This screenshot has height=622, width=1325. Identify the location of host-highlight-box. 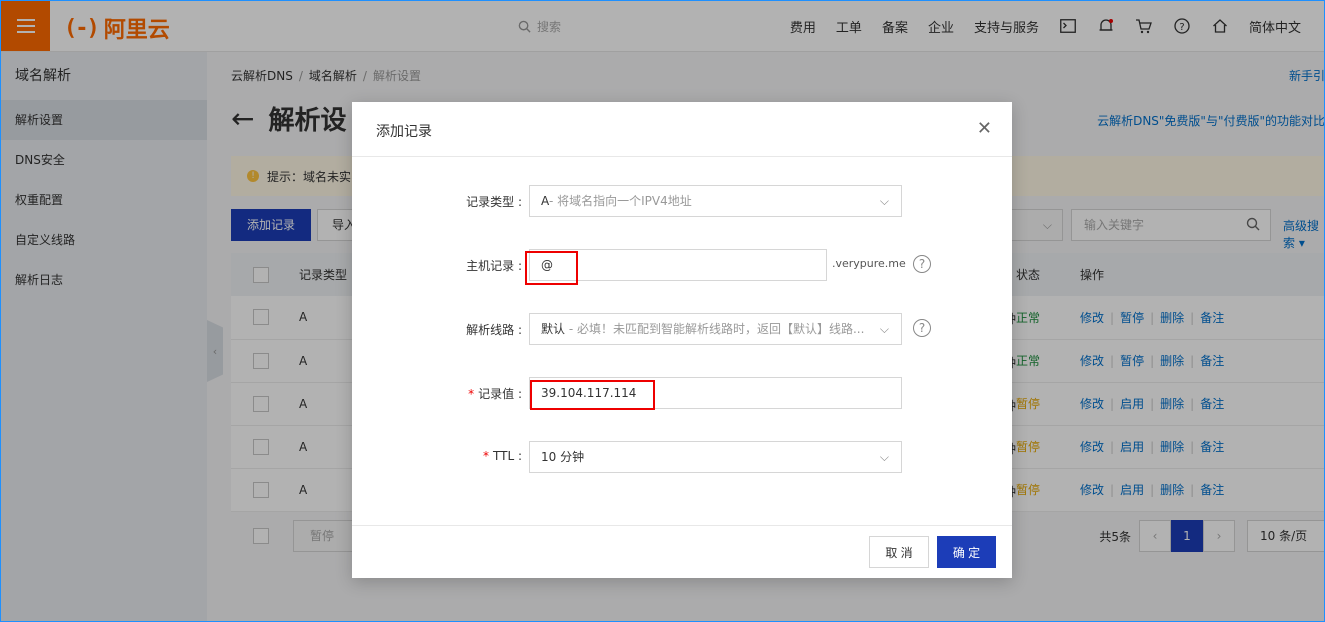
(551, 268).